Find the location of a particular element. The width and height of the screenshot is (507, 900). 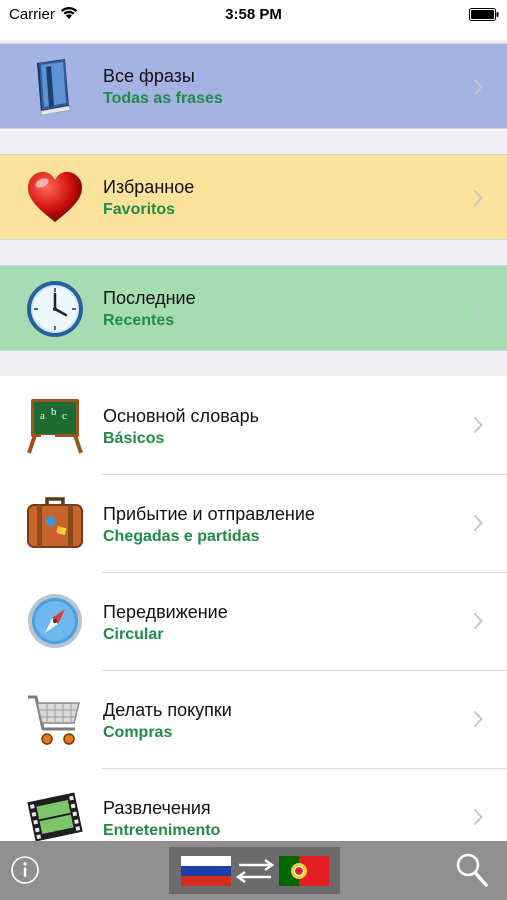

row-subtitle: Recentes is located at coordinates (139, 320).